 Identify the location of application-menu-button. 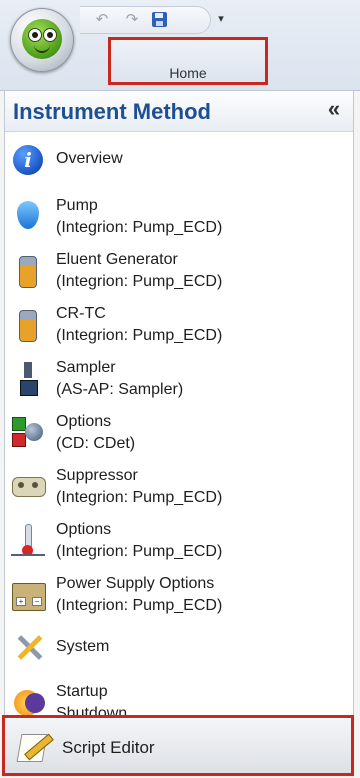
(42, 40).